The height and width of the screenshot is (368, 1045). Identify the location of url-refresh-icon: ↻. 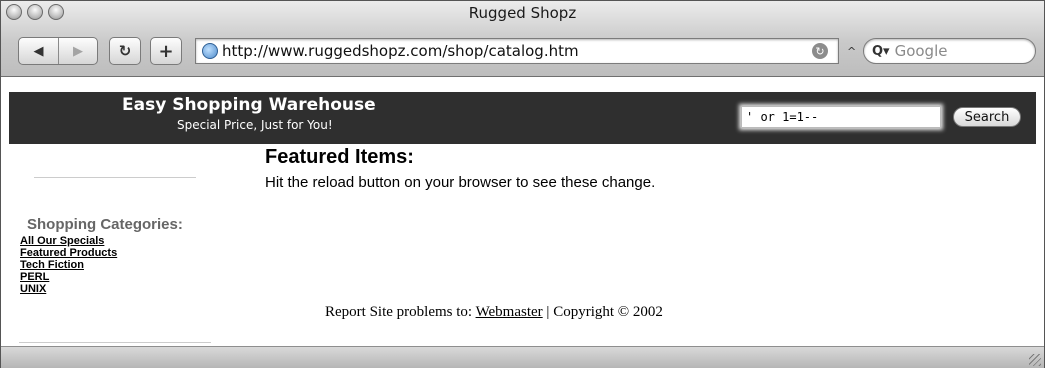
(820, 51).